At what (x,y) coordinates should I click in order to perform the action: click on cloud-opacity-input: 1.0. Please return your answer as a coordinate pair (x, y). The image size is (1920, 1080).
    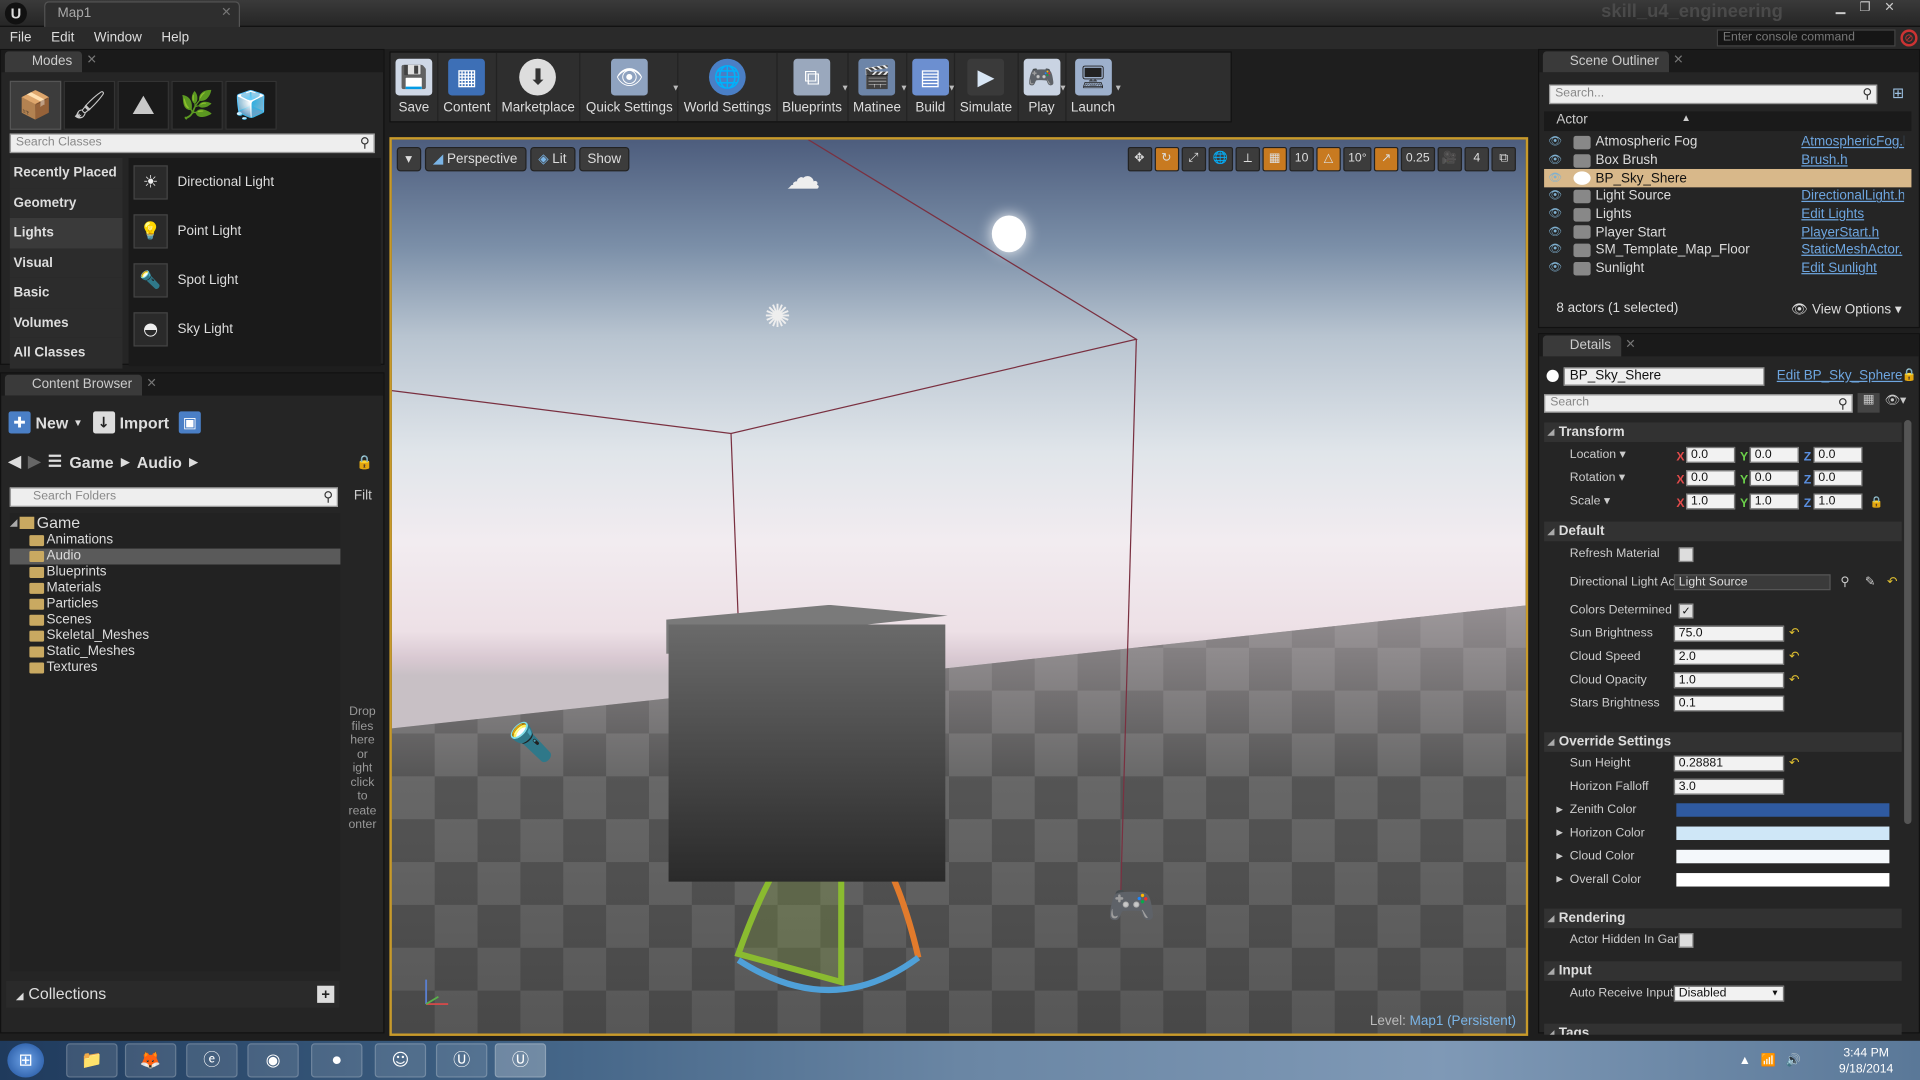
    Looking at the image, I should click on (1729, 680).